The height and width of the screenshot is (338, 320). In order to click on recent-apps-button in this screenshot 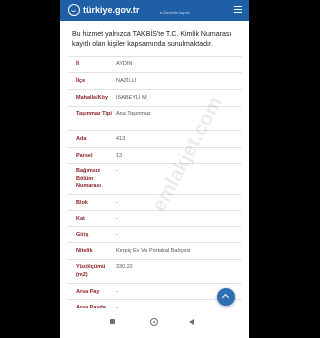, I will do `click(112, 321)`.